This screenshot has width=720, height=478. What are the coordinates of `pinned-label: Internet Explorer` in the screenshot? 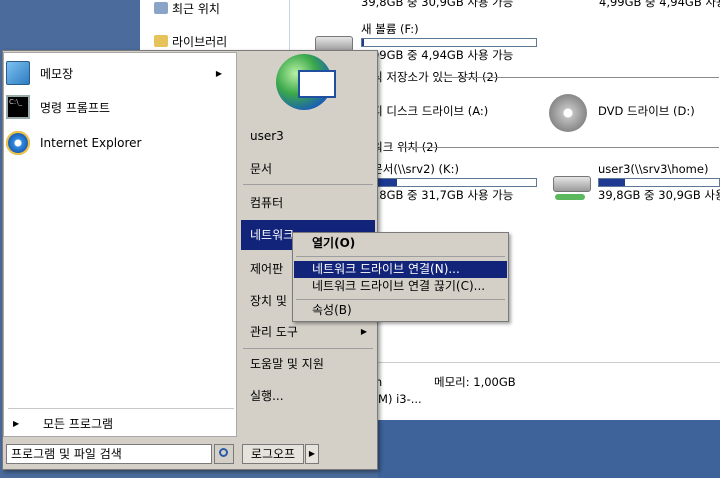 It's located at (91, 143).